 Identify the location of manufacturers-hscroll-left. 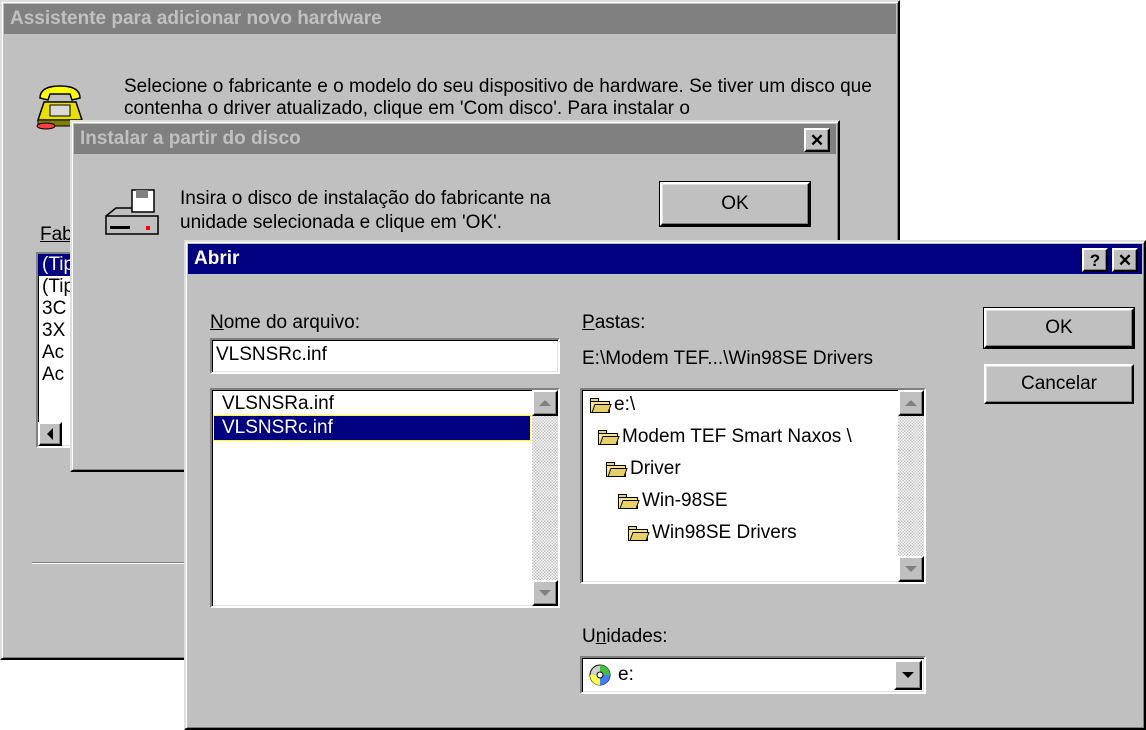
(50, 434).